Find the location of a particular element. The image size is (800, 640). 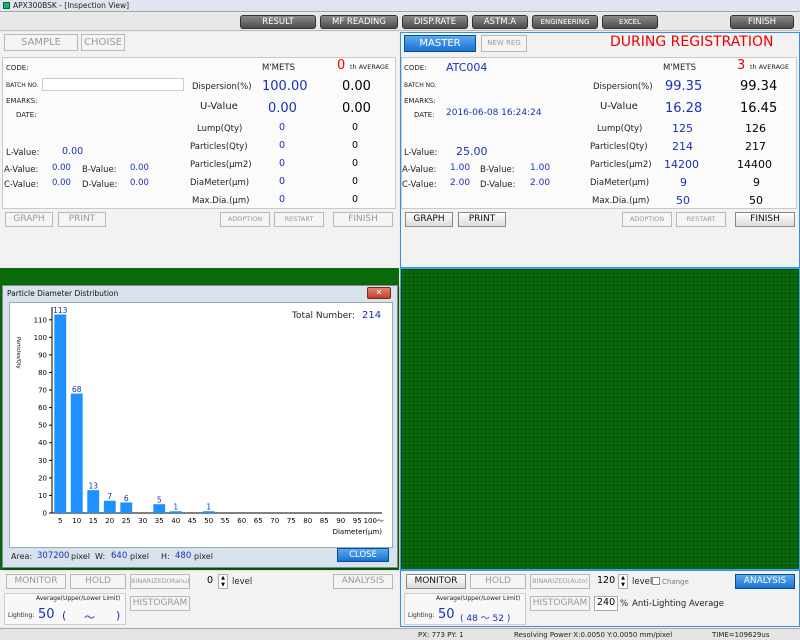

right-monitor-button: MONITOR is located at coordinates (436, 581).